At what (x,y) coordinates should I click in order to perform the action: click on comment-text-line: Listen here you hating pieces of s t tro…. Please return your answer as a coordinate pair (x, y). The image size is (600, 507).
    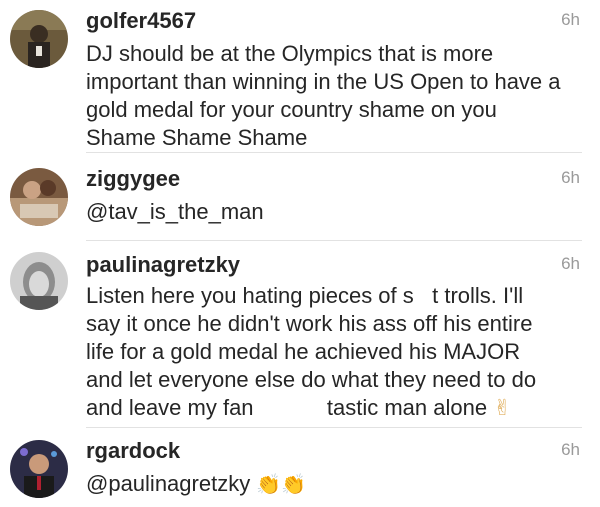
    Looking at the image, I should click on (305, 295).